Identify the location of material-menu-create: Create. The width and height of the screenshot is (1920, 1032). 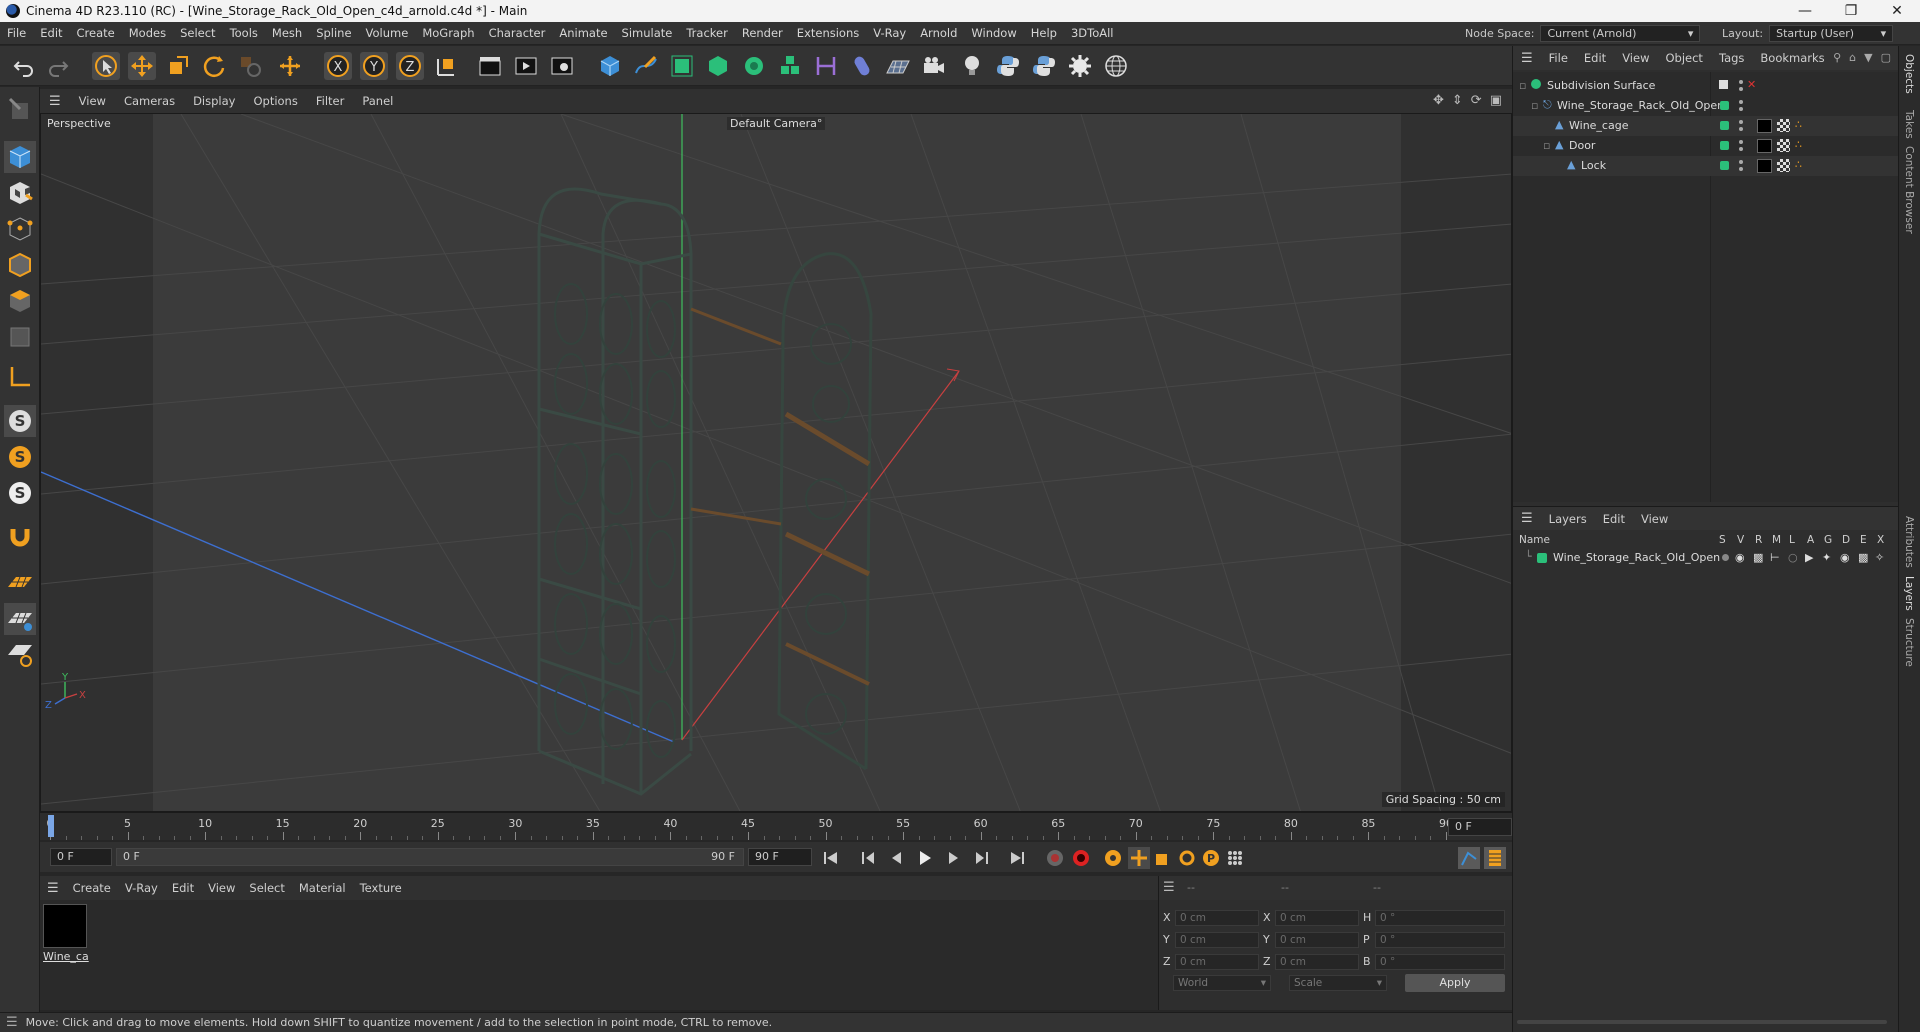
(92, 888).